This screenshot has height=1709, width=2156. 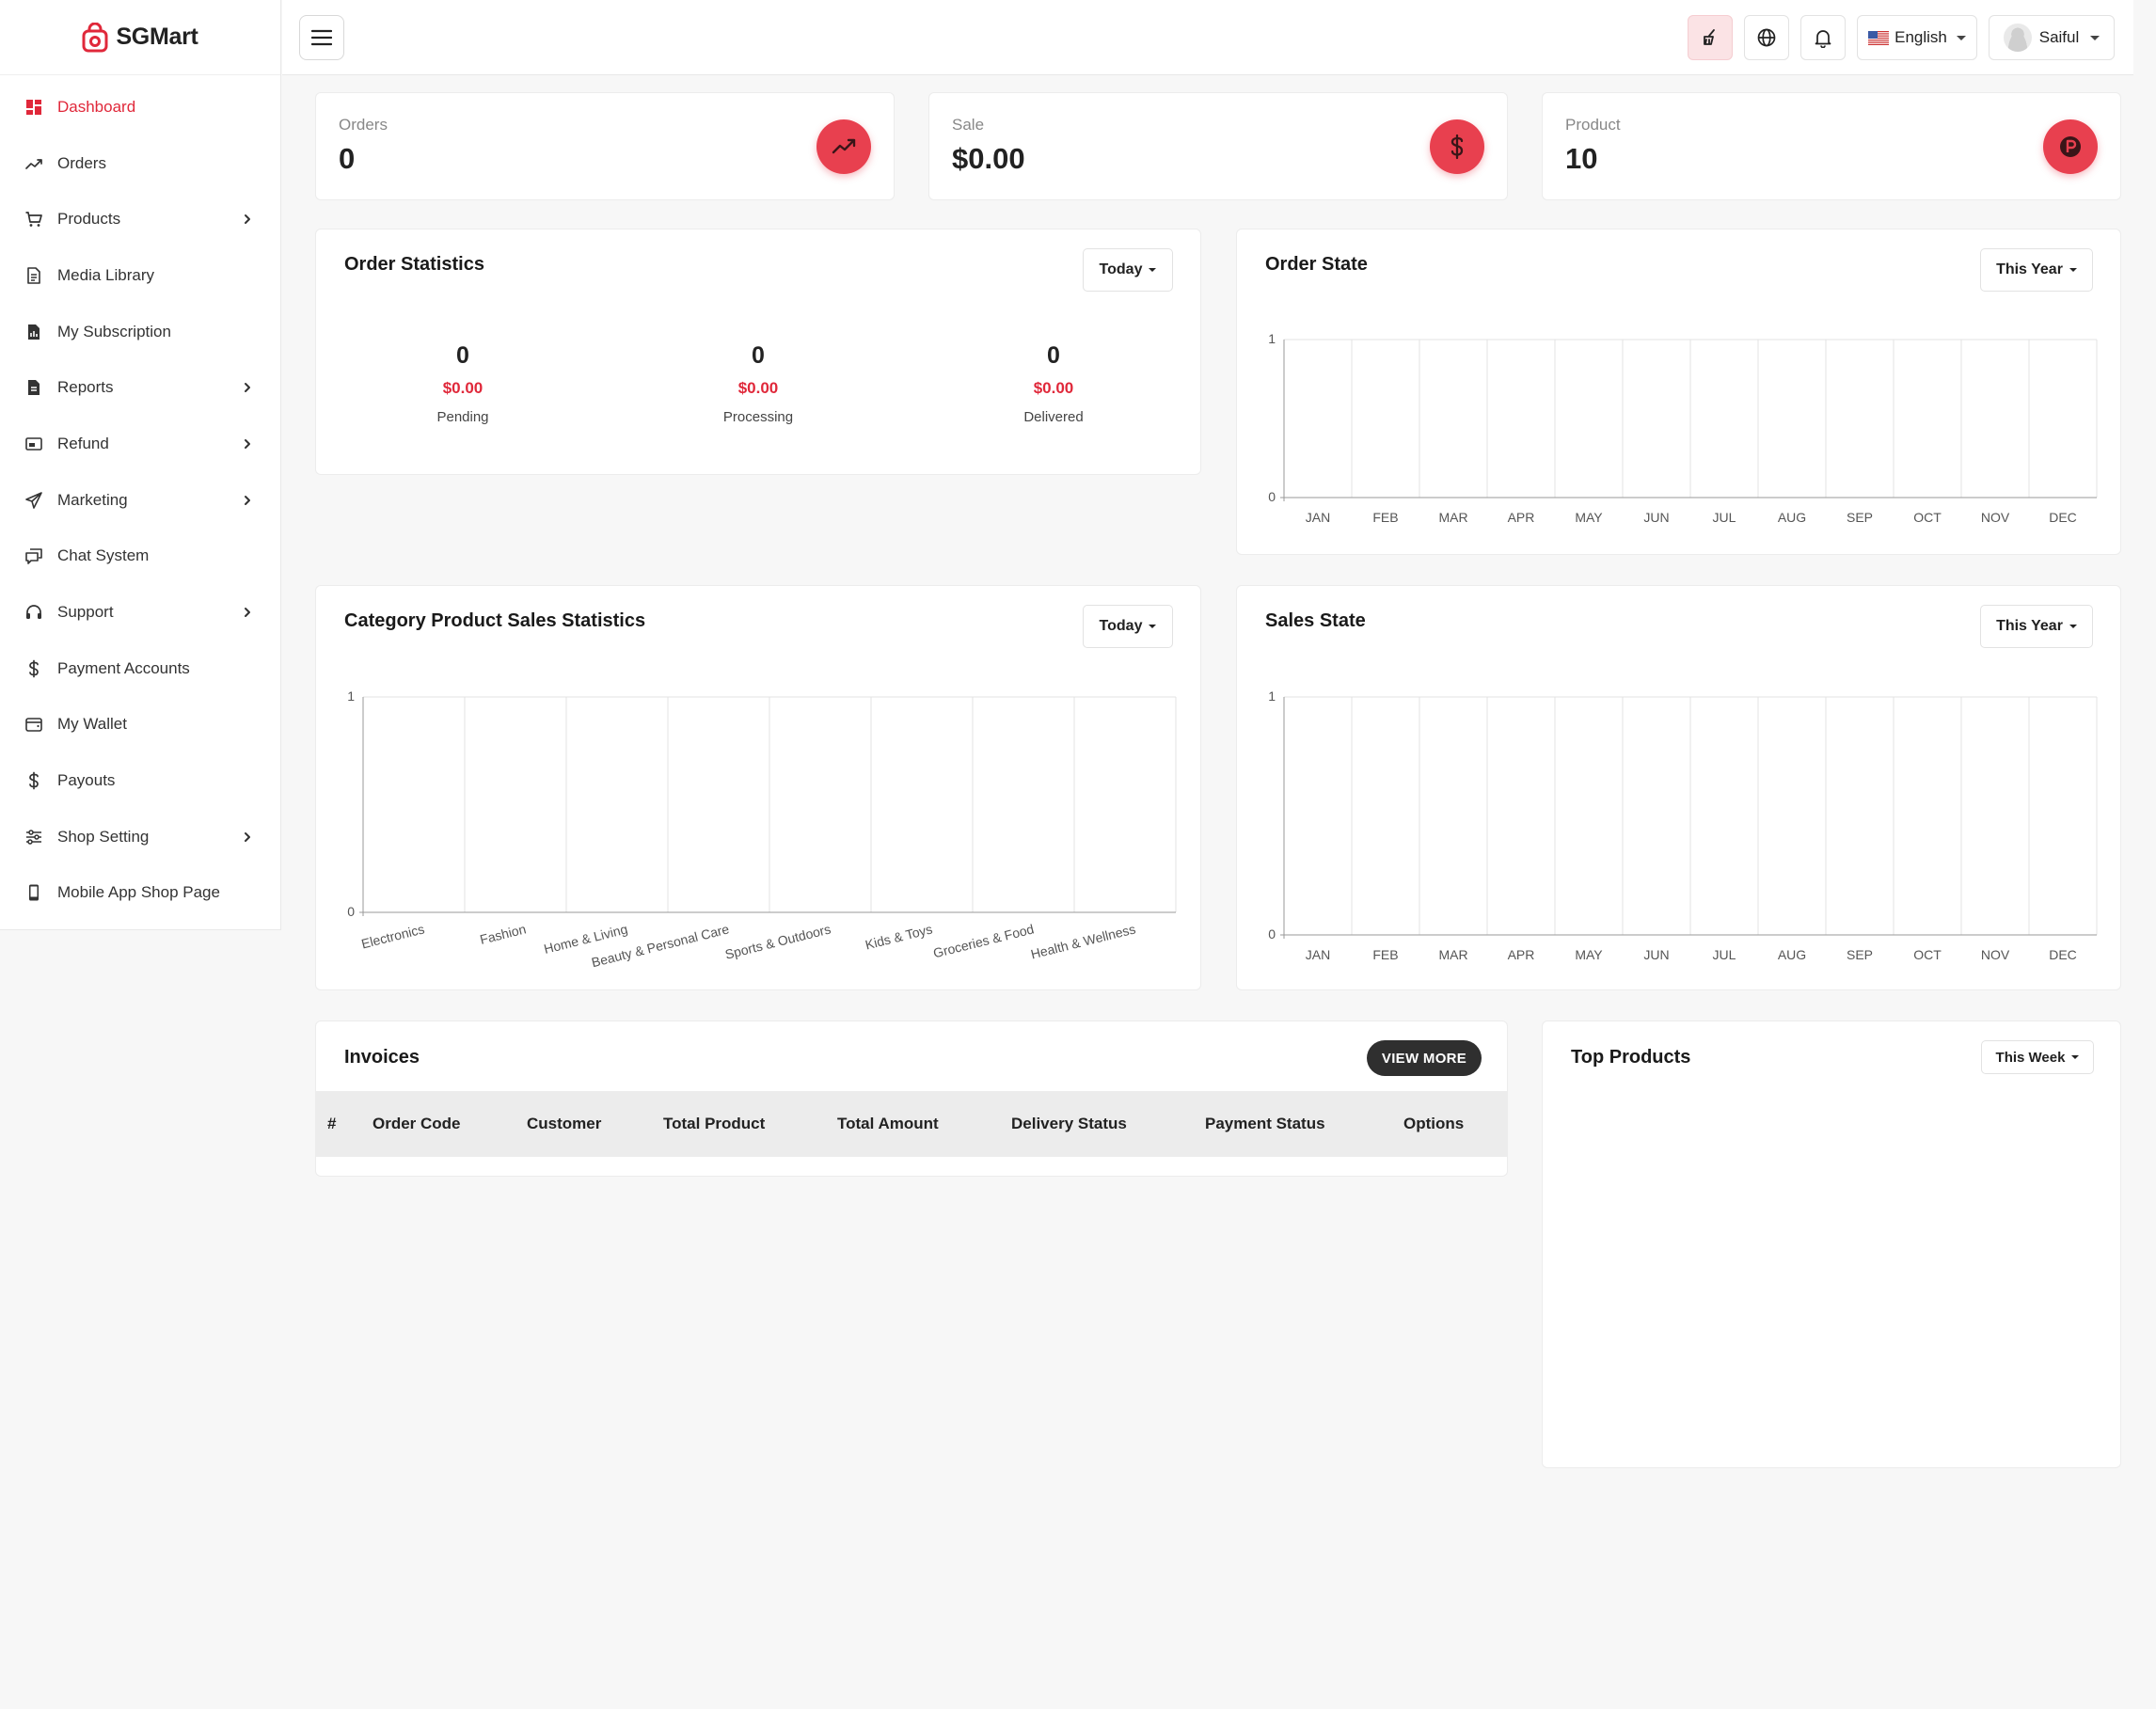 I want to click on sidebar-item-media-library: Media Library, so click(x=140, y=275).